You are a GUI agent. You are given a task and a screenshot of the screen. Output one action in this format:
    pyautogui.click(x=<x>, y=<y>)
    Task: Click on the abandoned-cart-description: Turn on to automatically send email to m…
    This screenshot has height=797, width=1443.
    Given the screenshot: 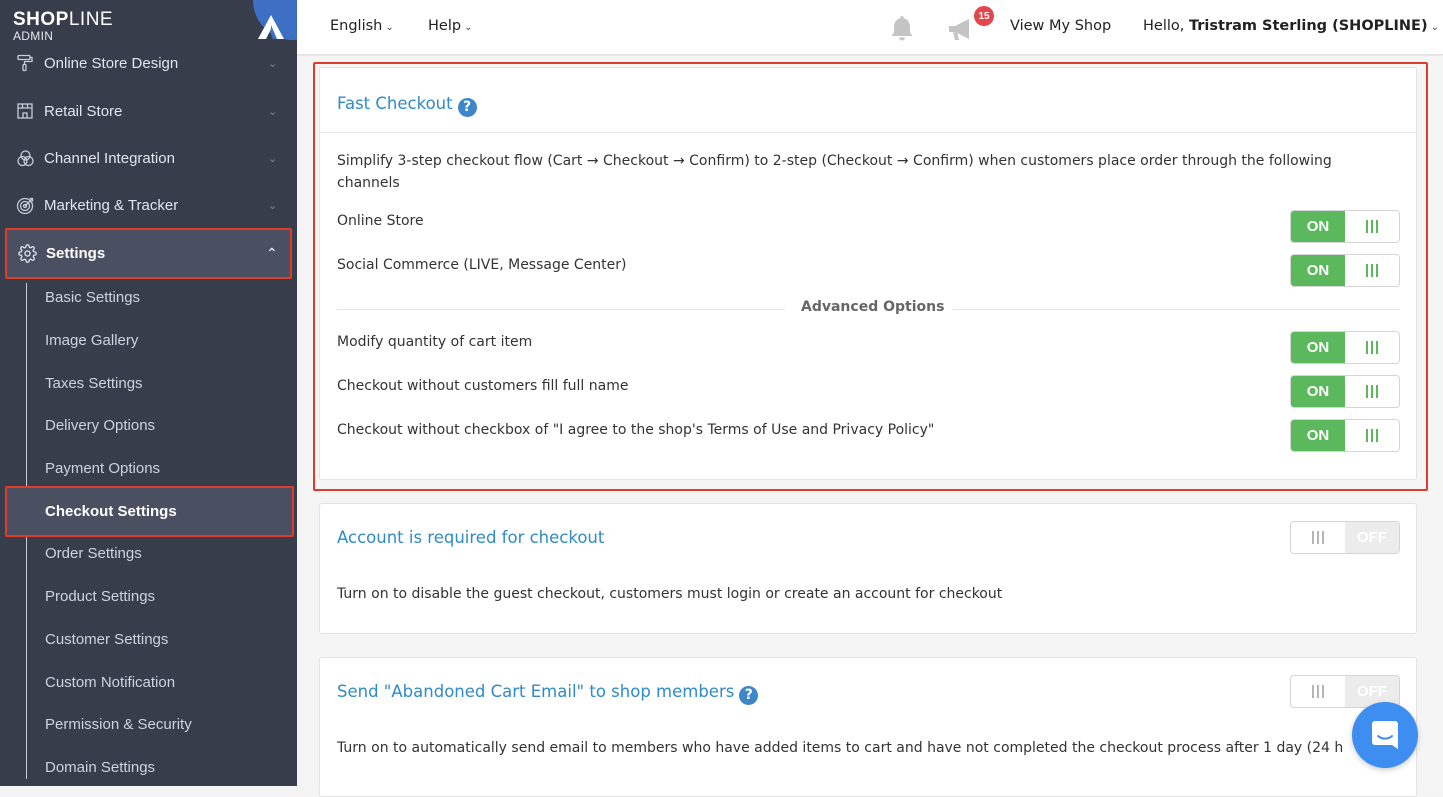 What is the action you would take?
    pyautogui.click(x=840, y=748)
    